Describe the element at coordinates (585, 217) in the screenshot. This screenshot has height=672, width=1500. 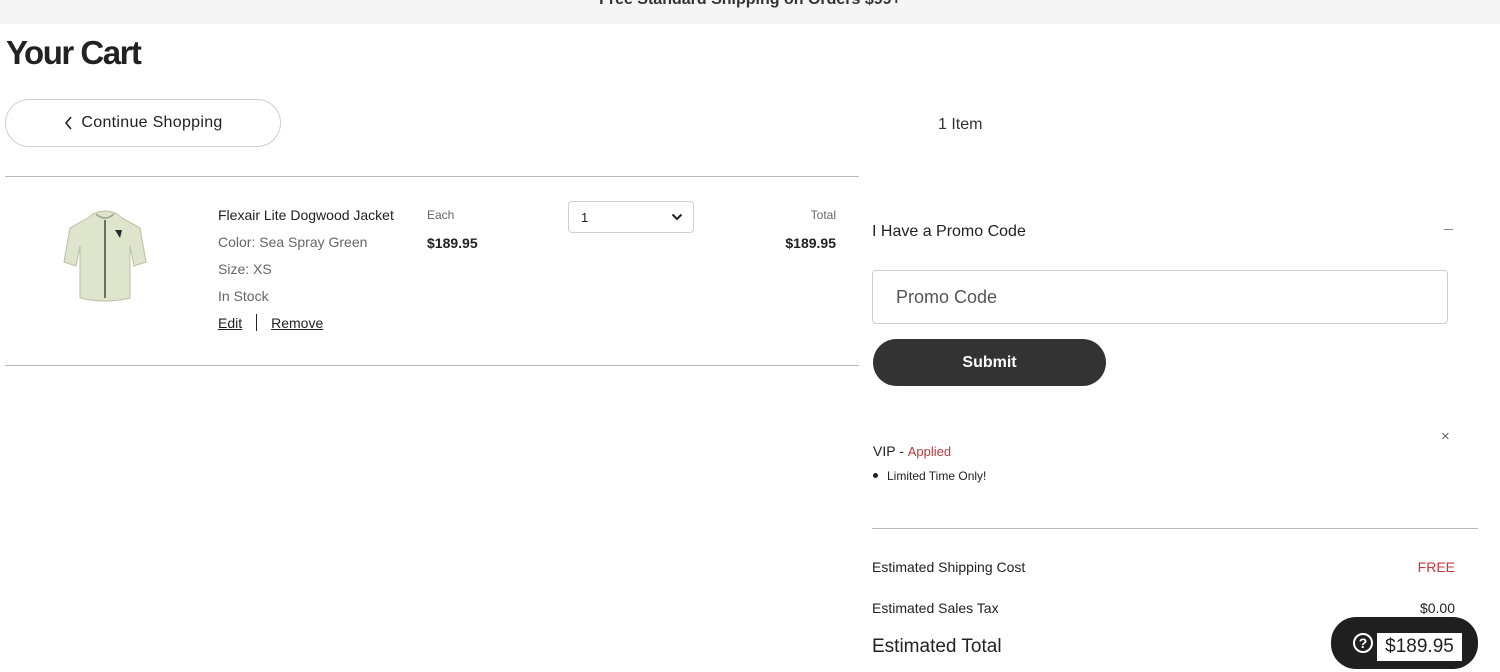
I see `quantity-value: 1` at that location.